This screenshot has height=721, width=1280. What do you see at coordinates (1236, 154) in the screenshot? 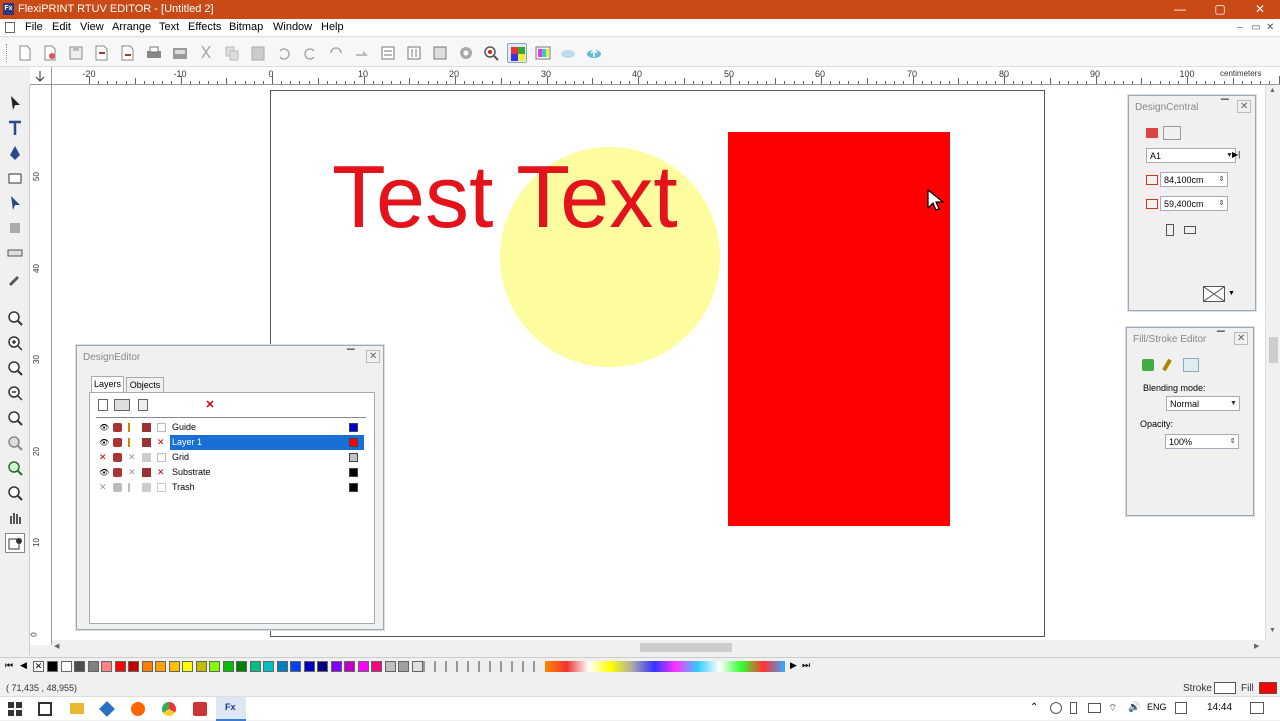
I see `arrow-right-icon: ▶|` at bounding box center [1236, 154].